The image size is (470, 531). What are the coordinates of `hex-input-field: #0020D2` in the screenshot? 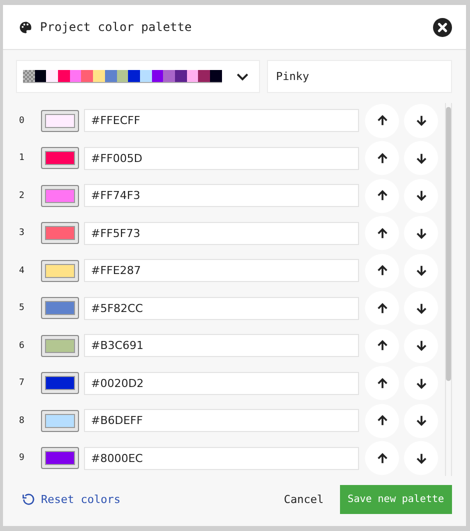 It's located at (221, 383).